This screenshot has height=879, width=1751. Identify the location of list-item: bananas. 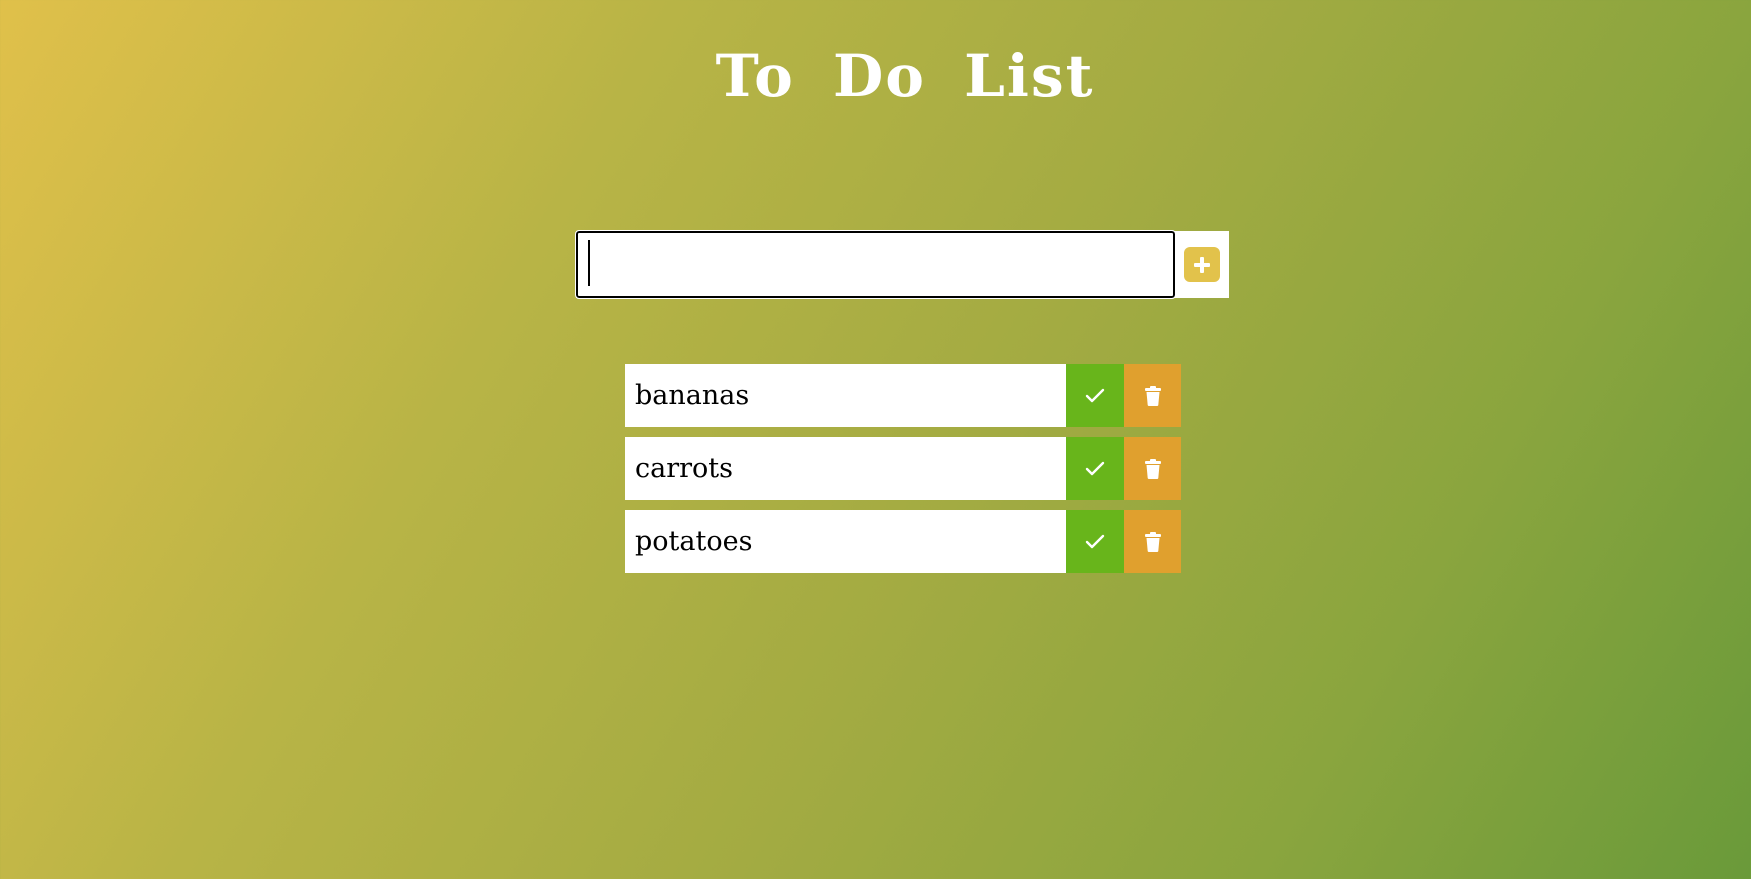
(903, 395).